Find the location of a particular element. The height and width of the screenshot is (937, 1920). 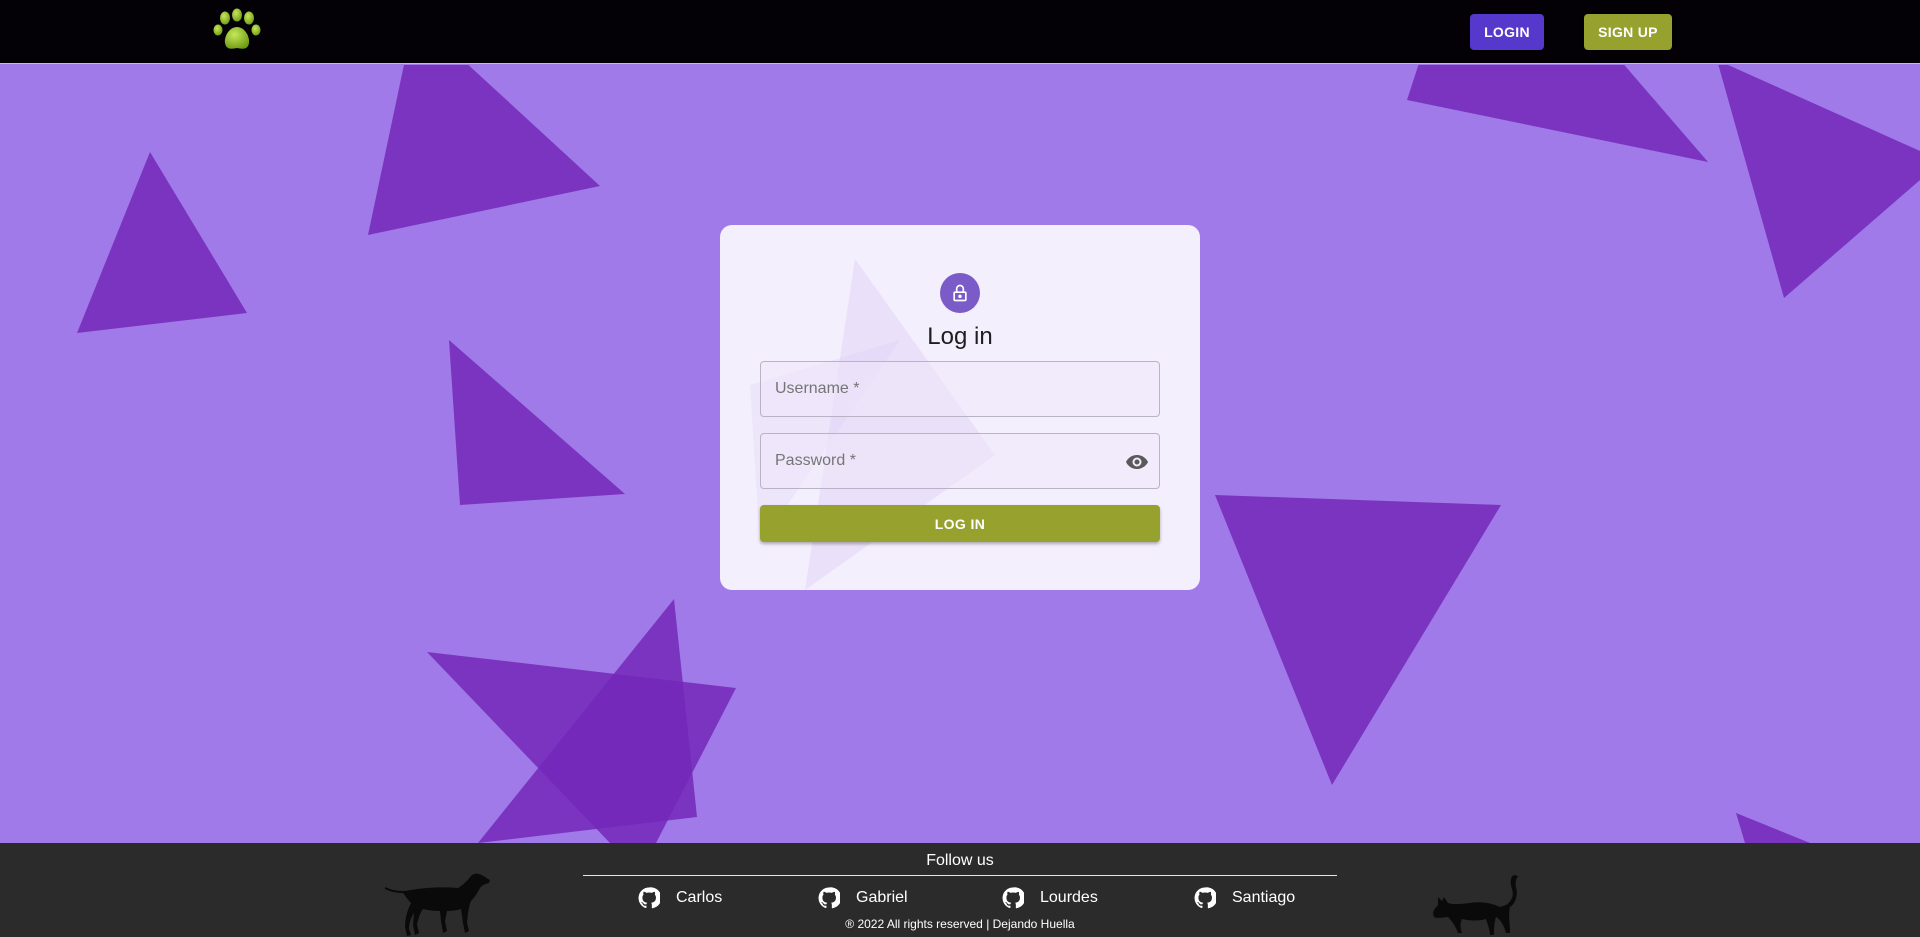

github-link-gabriel: Gabriel is located at coordinates (863, 898).